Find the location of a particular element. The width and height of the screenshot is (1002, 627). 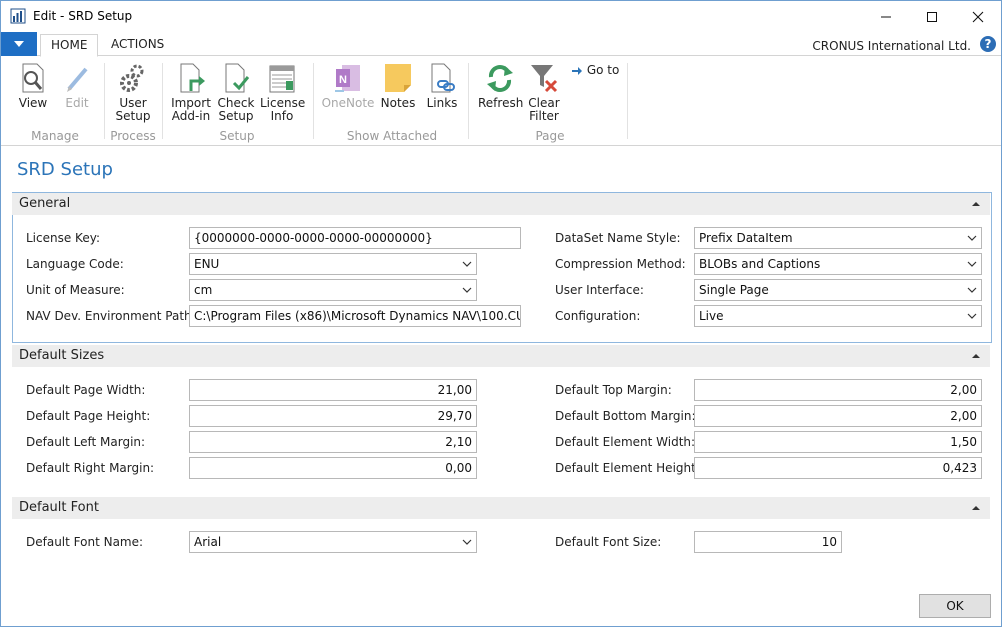

user-setup-label-2: Setup is located at coordinates (133, 116).